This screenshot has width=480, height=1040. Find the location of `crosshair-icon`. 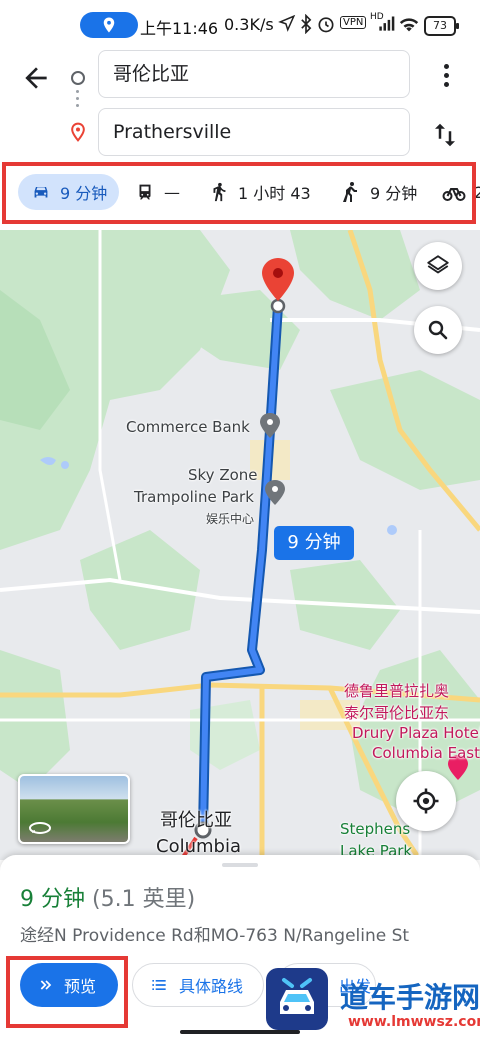

crosshair-icon is located at coordinates (426, 801).